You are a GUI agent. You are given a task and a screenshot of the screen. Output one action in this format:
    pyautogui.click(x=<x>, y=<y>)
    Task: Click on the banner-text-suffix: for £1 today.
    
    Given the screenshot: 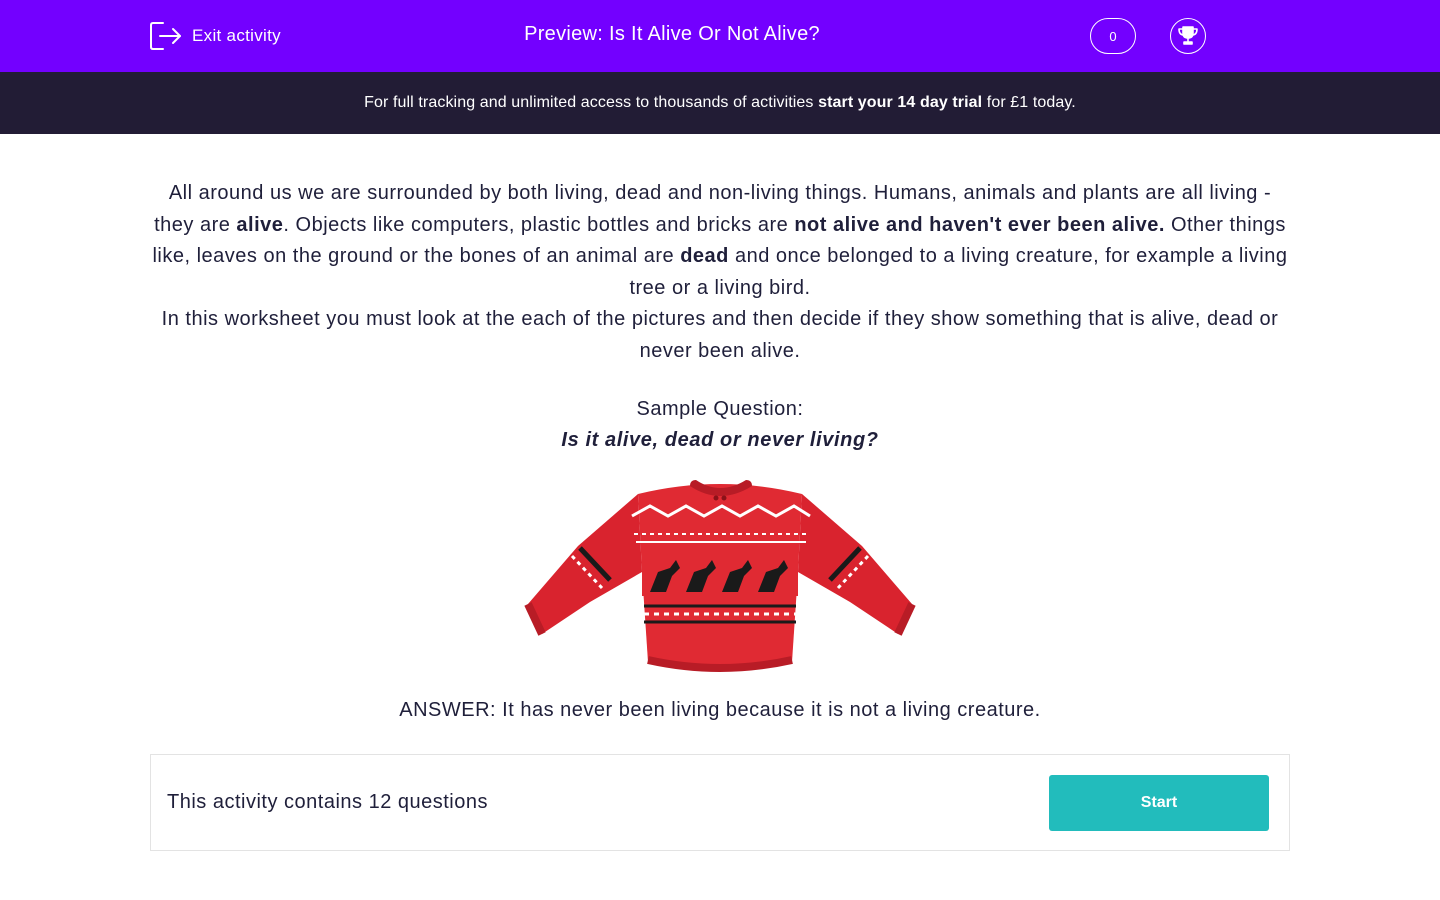 What is the action you would take?
    pyautogui.click(x=1029, y=102)
    